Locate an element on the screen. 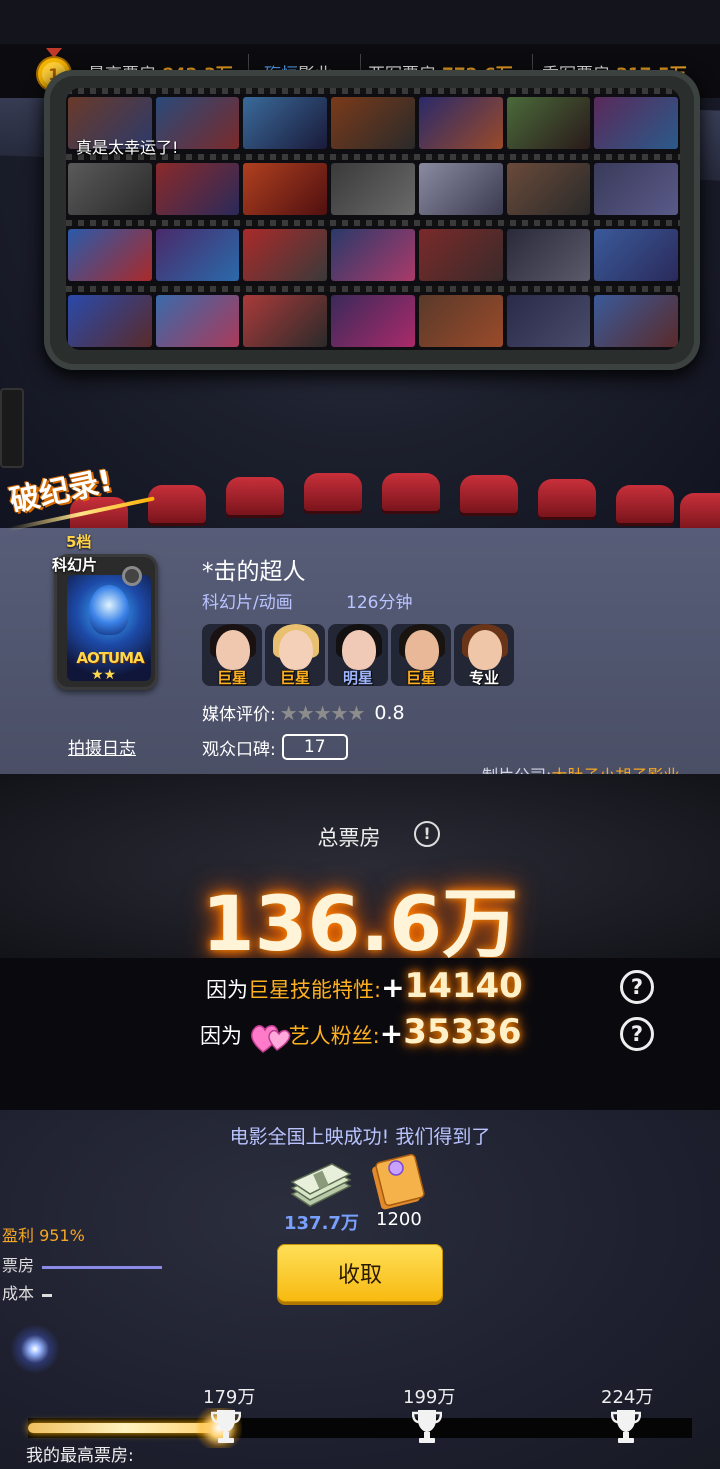 This screenshot has width=720, height=1469. heart-icon is located at coordinates (270, 1037).